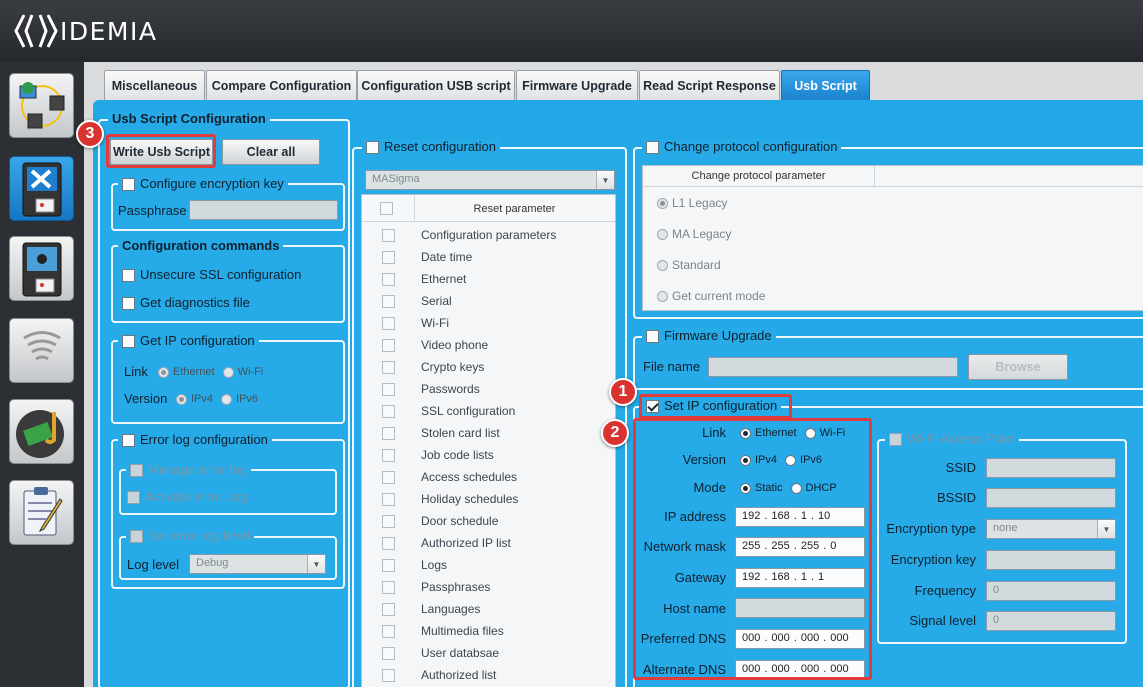 The width and height of the screenshot is (1143, 687). Describe the element at coordinates (1051, 621) in the screenshot. I see `signal-level-input: 0` at that location.